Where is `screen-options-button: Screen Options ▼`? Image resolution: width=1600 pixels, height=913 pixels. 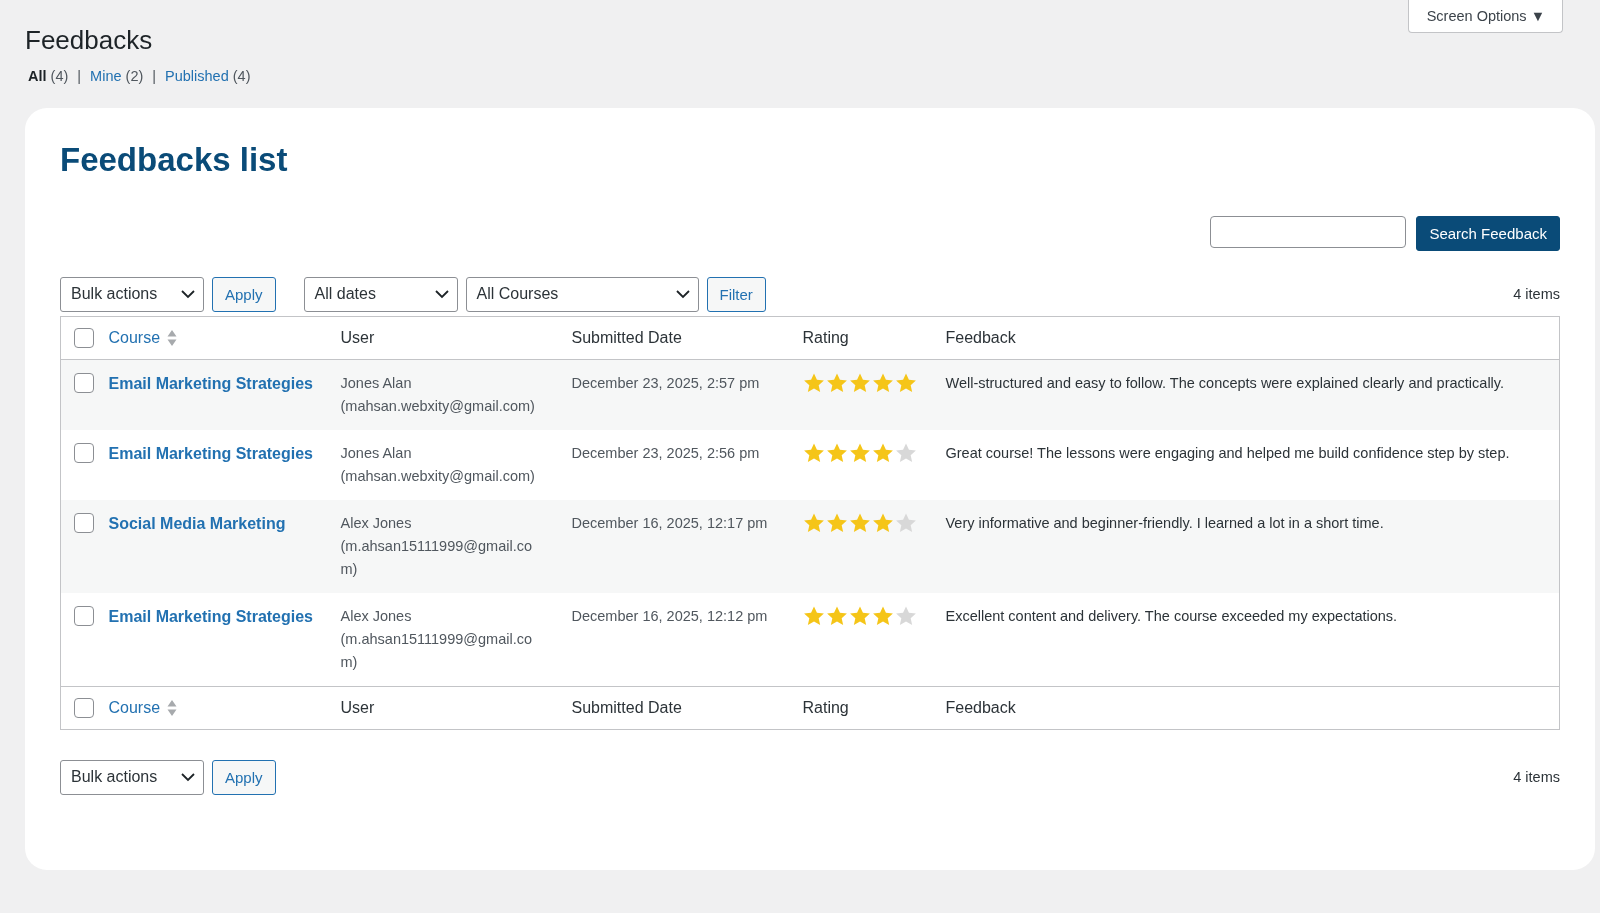
screen-options-button: Screen Options ▼ is located at coordinates (1485, 16).